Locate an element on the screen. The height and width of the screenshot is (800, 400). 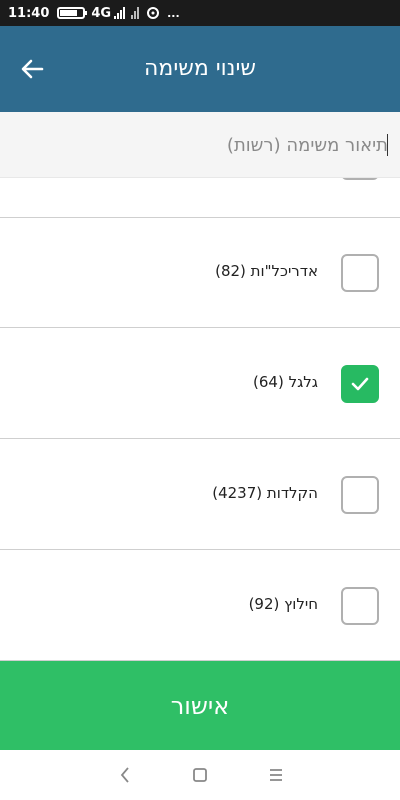
nav-back-button is located at coordinates (126, 775).